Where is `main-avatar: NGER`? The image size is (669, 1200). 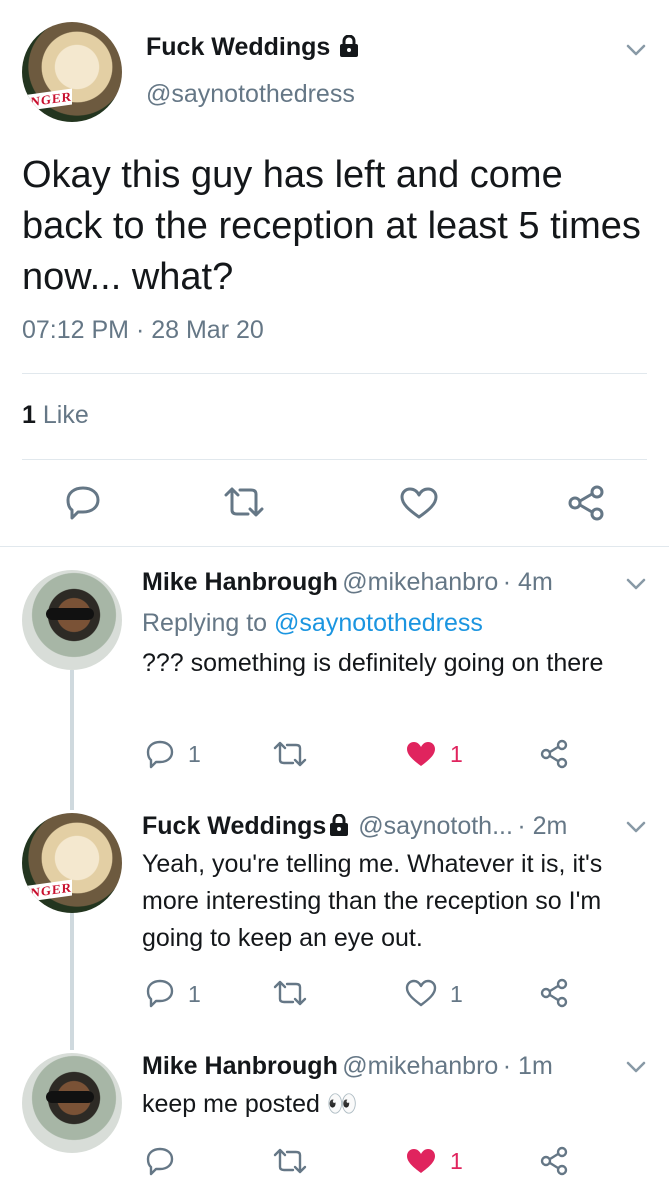
main-avatar: NGER is located at coordinates (72, 72).